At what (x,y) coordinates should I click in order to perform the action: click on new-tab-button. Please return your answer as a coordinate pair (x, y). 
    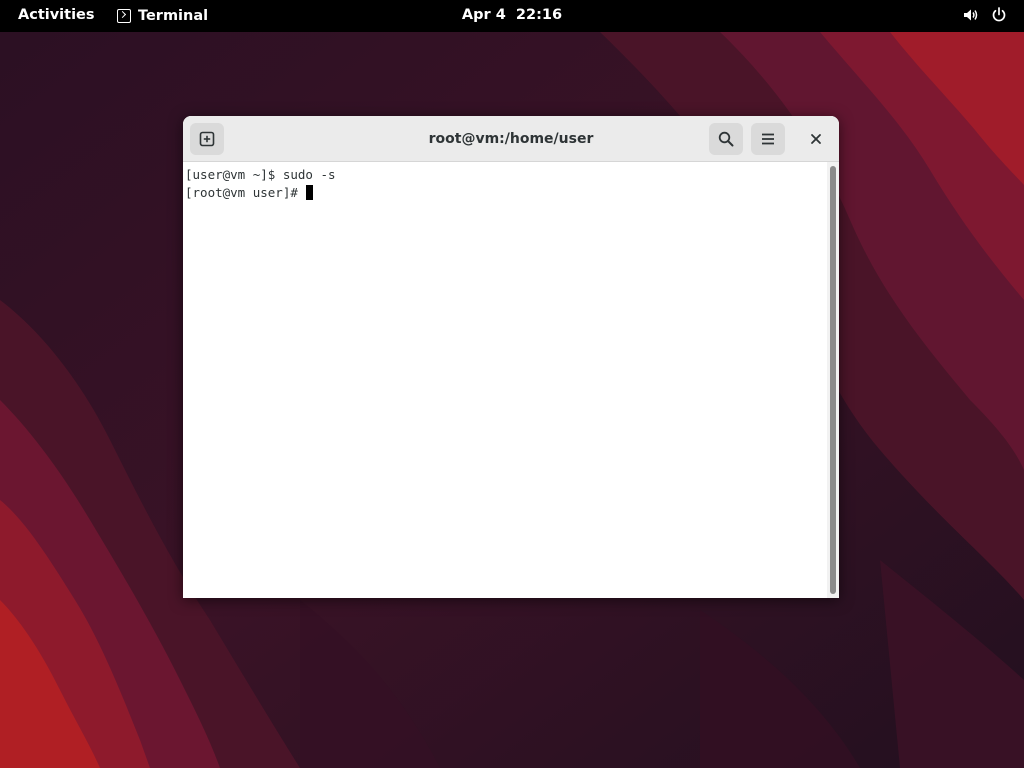
    Looking at the image, I should click on (207, 139).